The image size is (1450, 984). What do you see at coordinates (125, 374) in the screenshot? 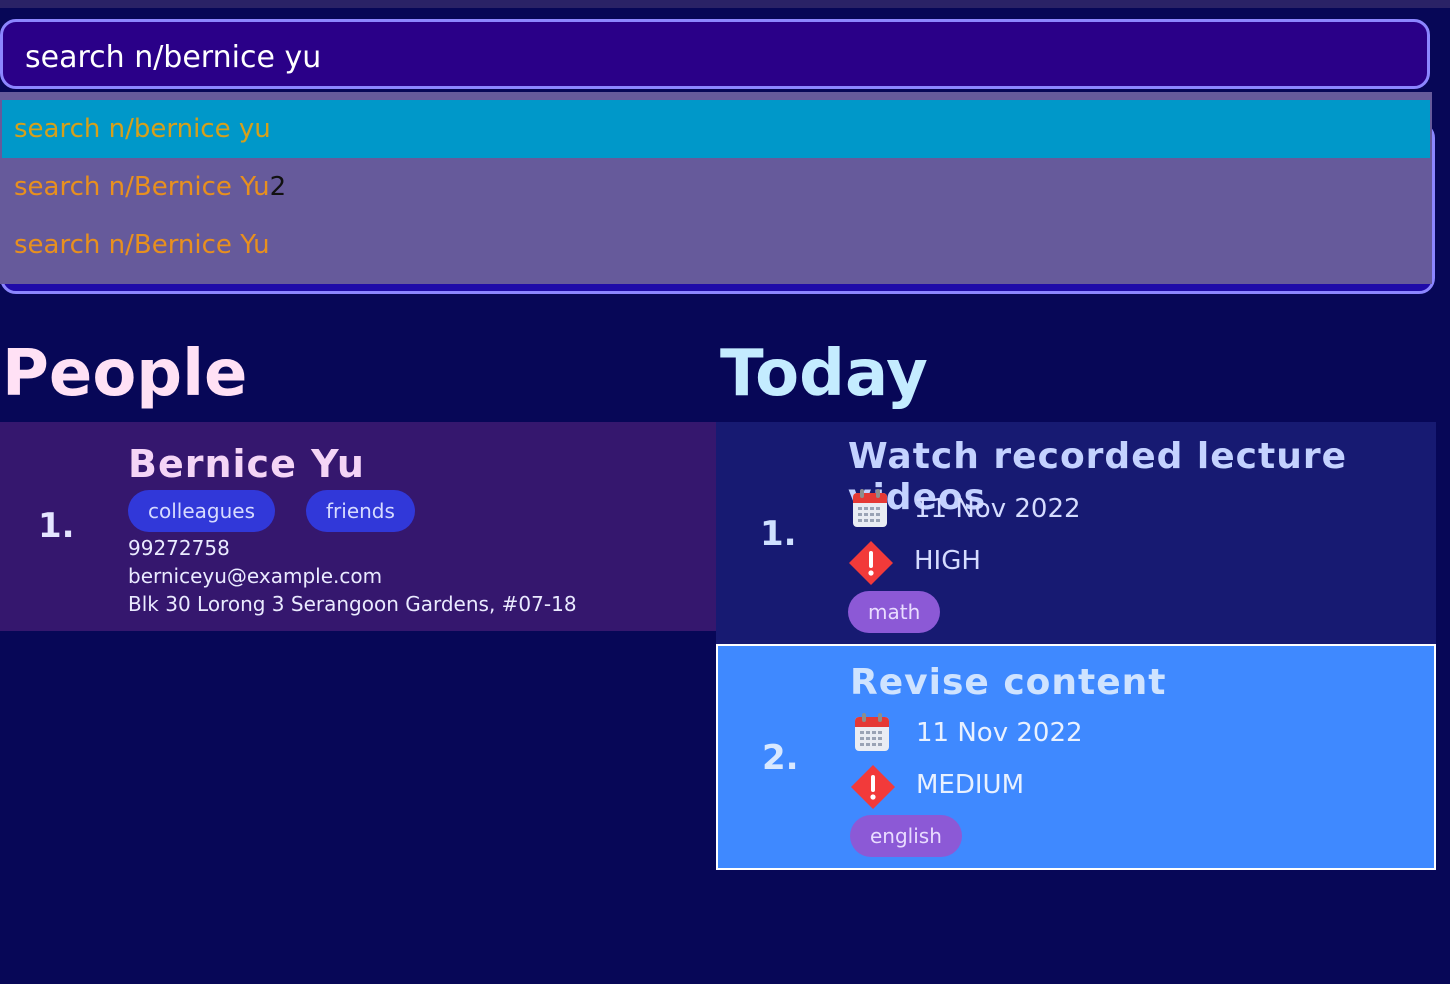
I see `people-heading: People` at bounding box center [125, 374].